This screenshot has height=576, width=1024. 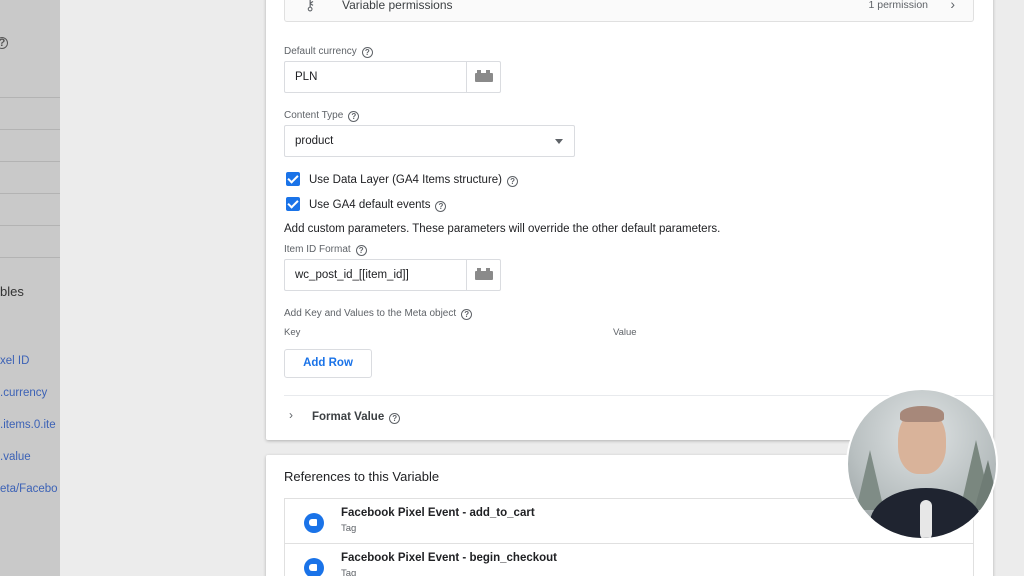 What do you see at coordinates (370, 313) in the screenshot?
I see `meta-object-label-text: Add Key and Values to the Meta object` at bounding box center [370, 313].